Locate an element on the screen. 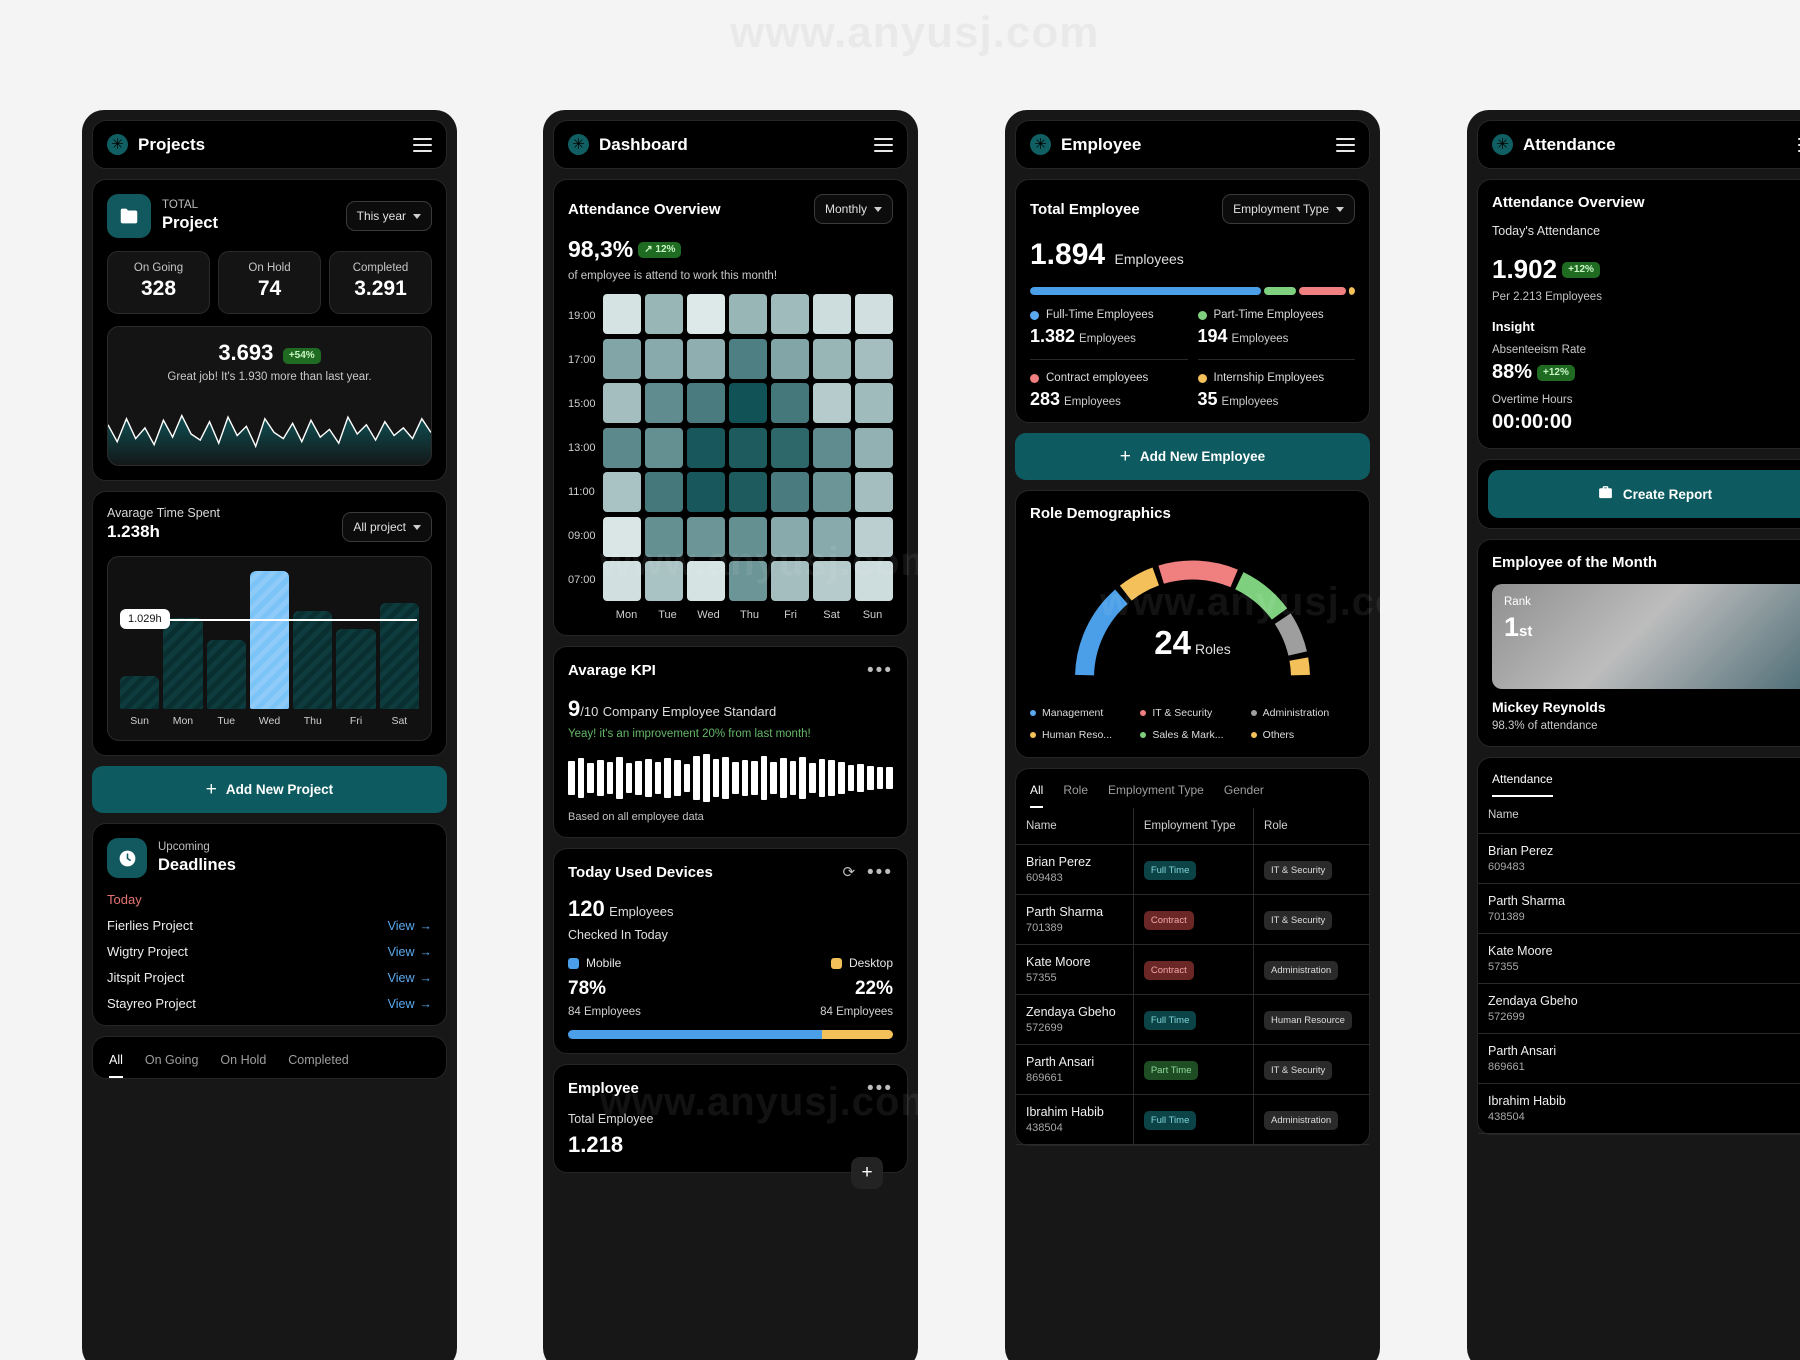 This screenshot has width=1800, height=1360. stat-on-going: On Going 328 is located at coordinates (158, 282).